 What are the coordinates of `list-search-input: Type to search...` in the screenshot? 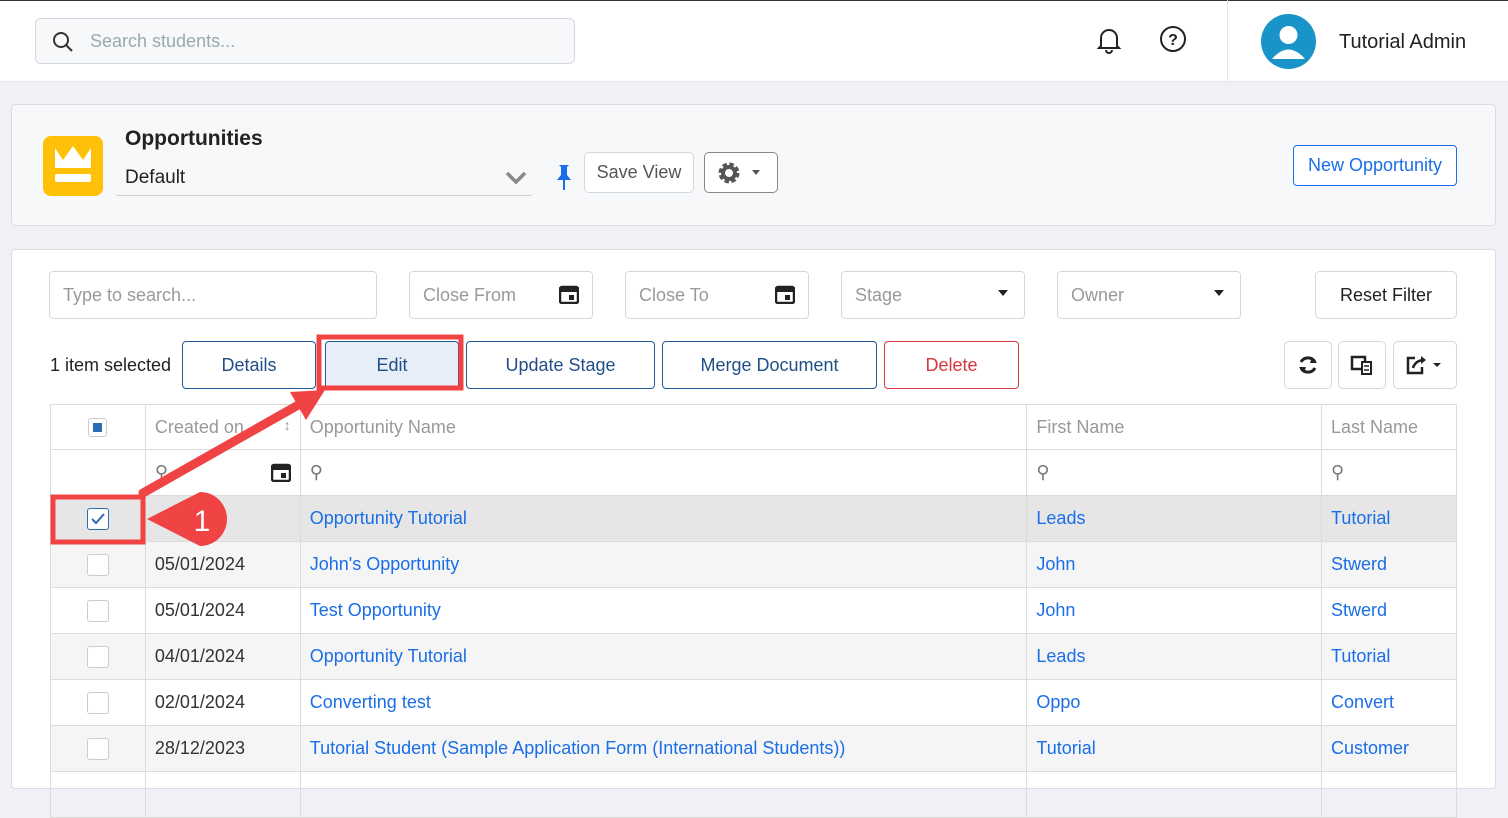 It's located at (213, 295).